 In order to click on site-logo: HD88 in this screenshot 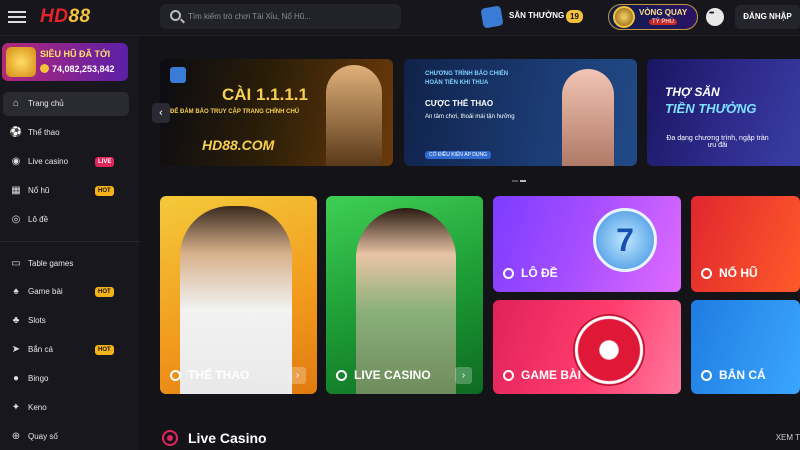, I will do `click(65, 17)`.